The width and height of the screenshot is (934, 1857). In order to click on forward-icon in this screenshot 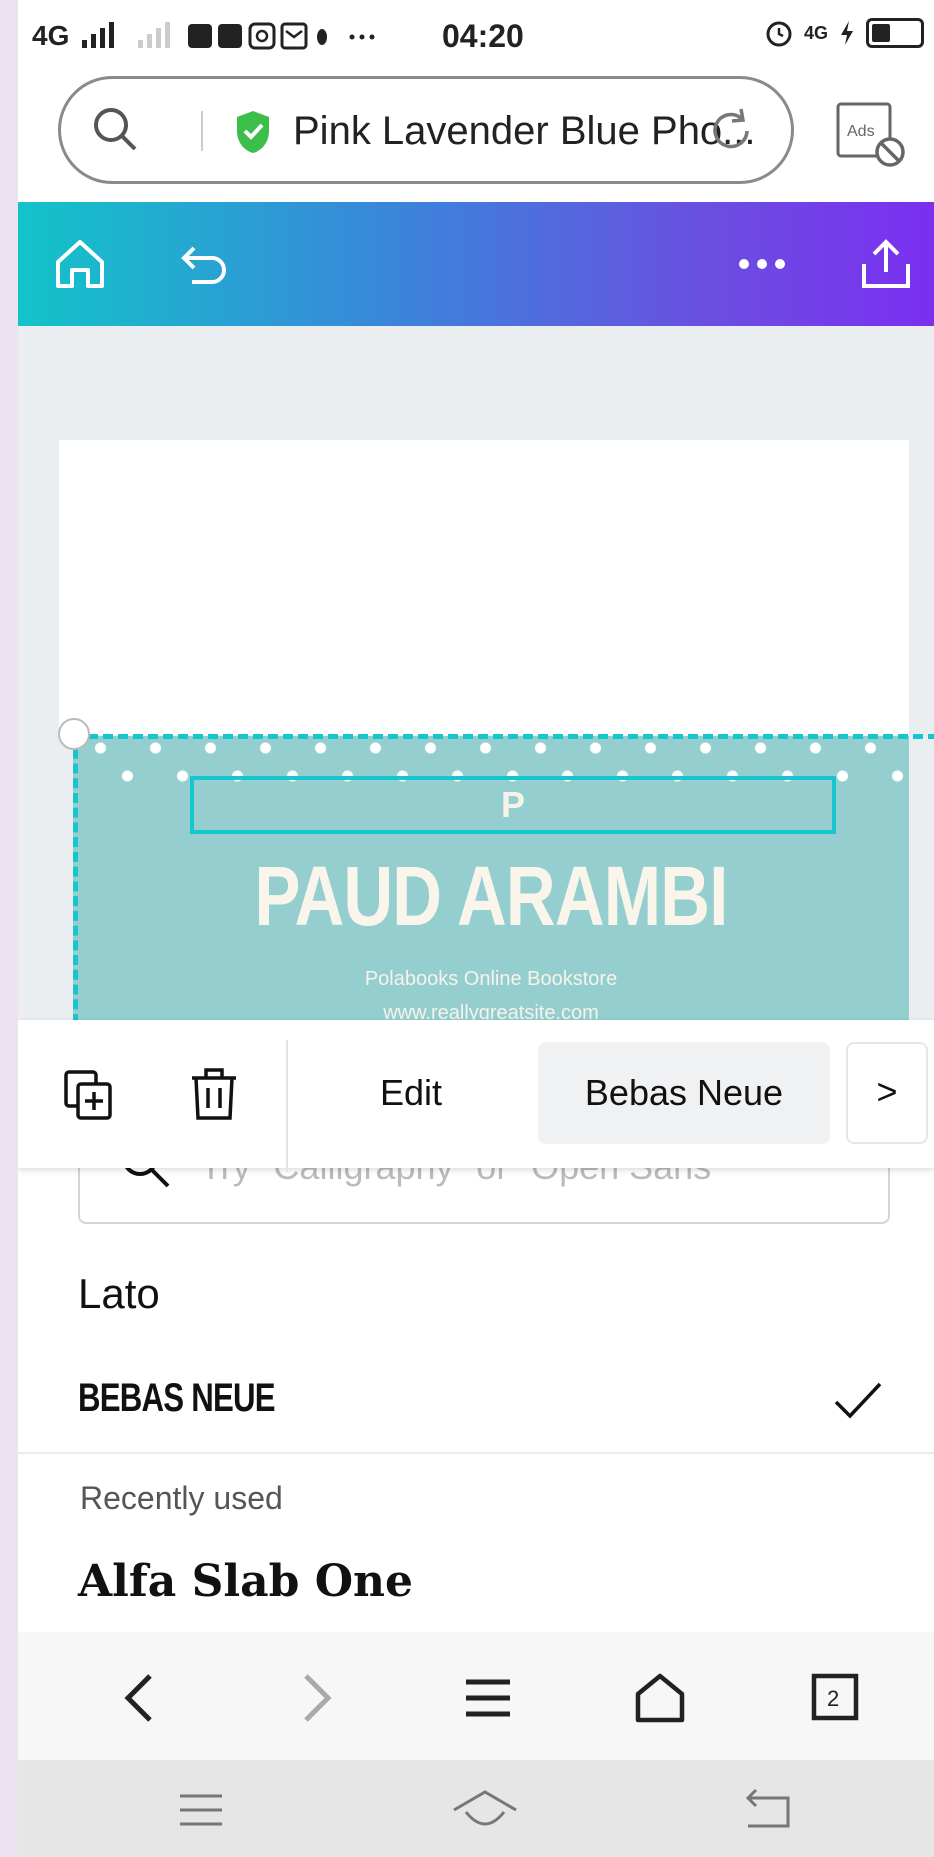, I will do `click(314, 1698)`.